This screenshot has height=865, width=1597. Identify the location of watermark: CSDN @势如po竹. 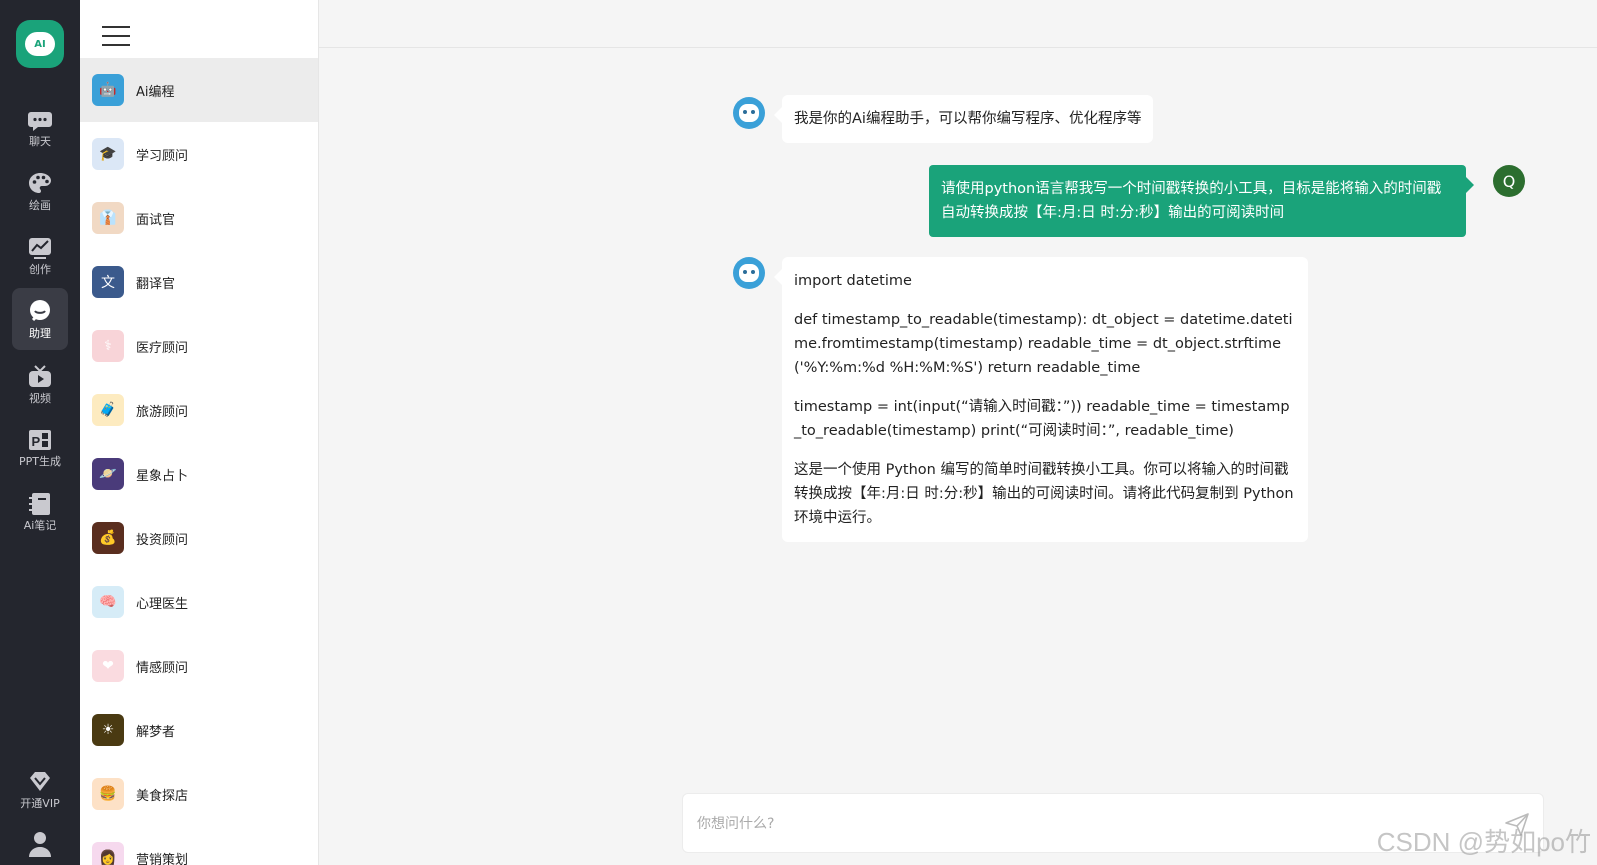
(1483, 842).